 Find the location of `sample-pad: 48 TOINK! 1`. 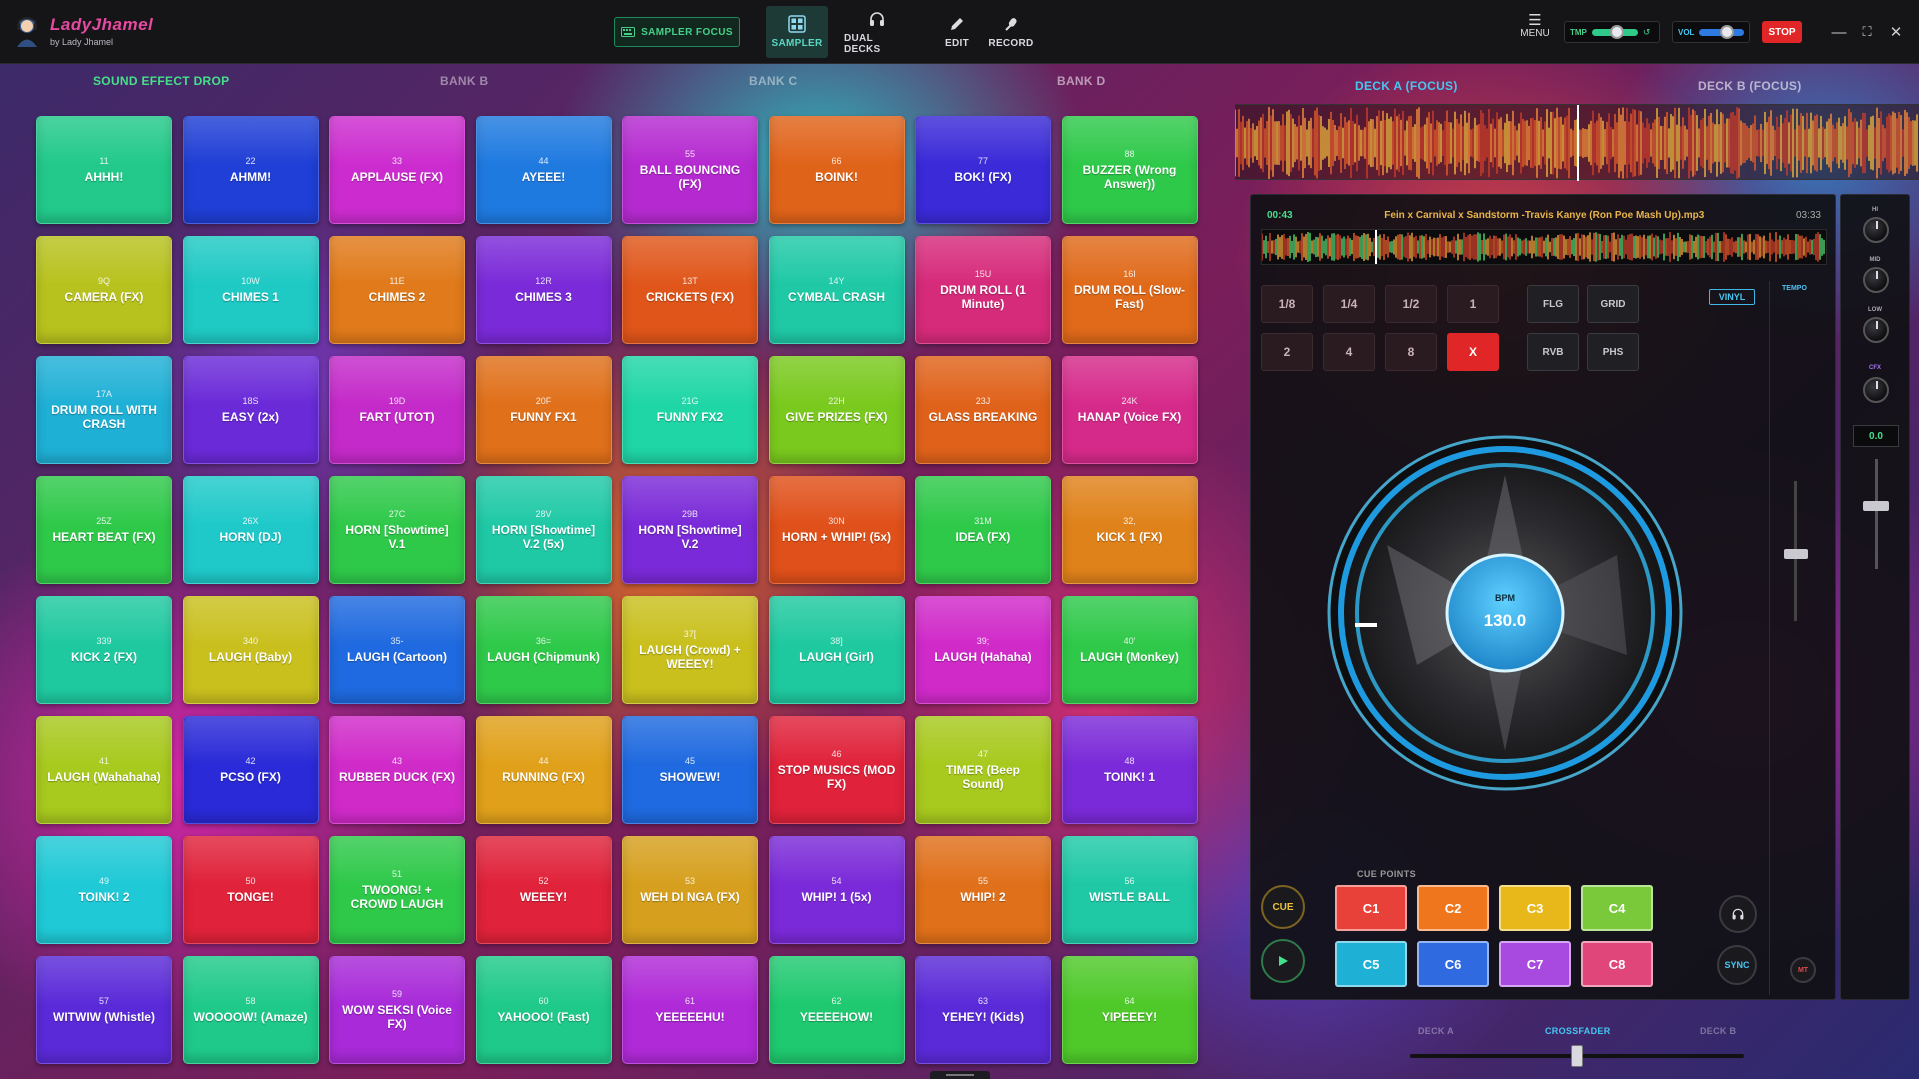

sample-pad: 48 TOINK! 1 is located at coordinates (1129, 770).